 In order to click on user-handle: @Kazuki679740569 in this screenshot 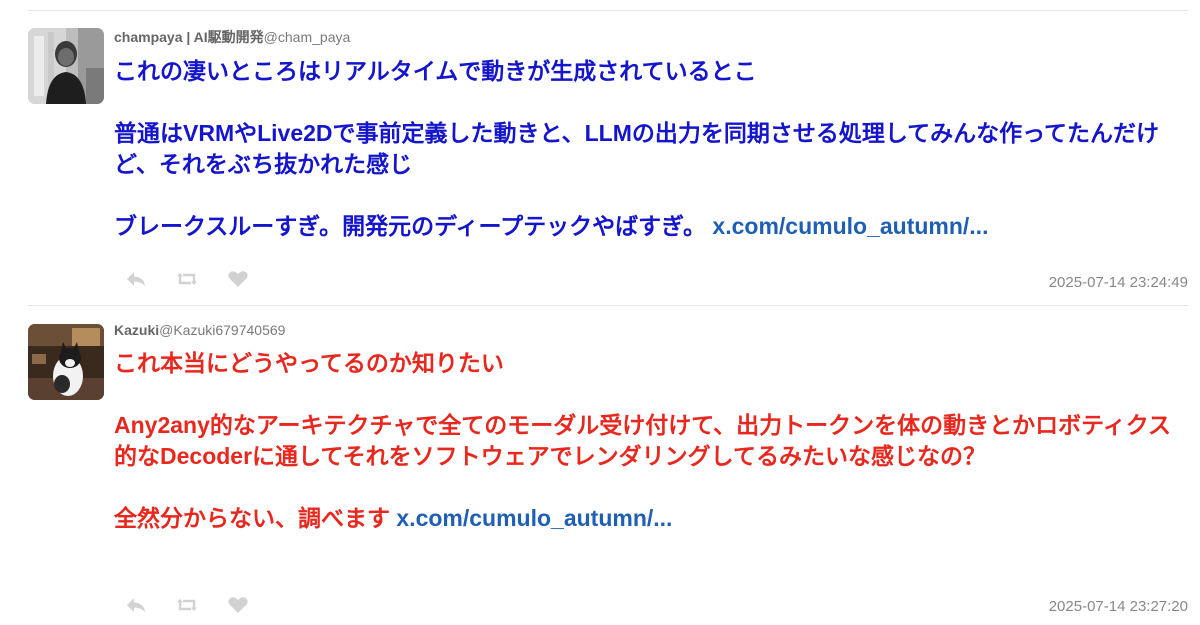, I will do `click(222, 330)`.